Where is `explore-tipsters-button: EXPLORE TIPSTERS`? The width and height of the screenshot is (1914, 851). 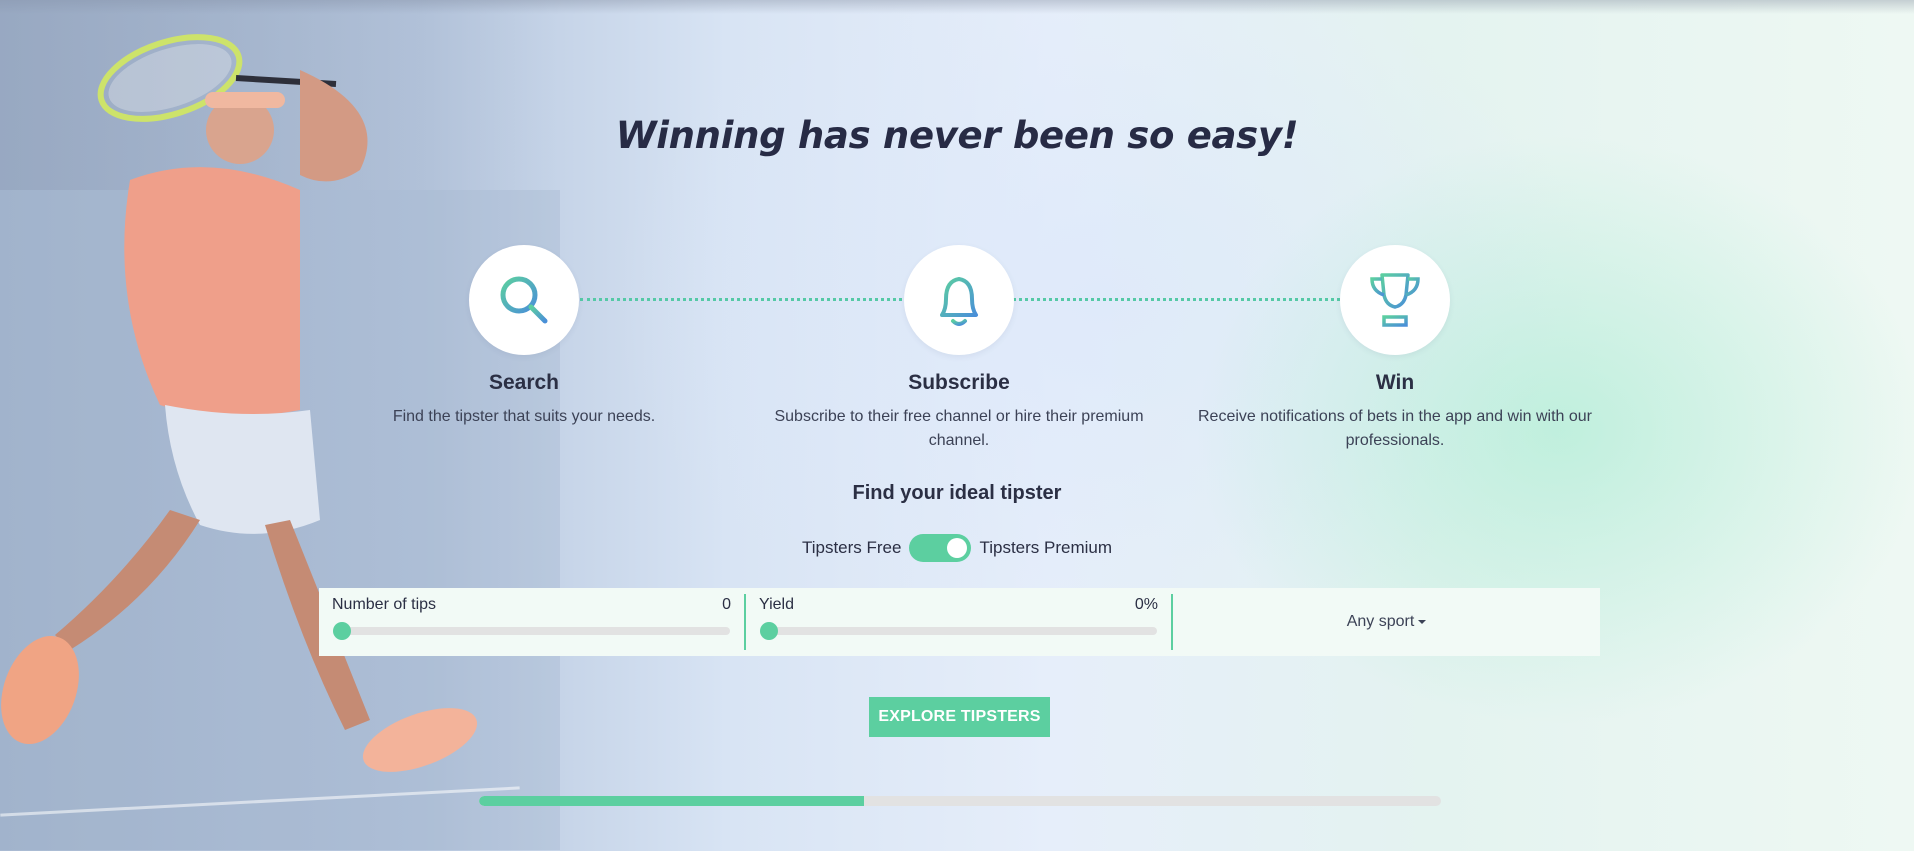
explore-tipsters-button: EXPLORE TIPSTERS is located at coordinates (959, 717).